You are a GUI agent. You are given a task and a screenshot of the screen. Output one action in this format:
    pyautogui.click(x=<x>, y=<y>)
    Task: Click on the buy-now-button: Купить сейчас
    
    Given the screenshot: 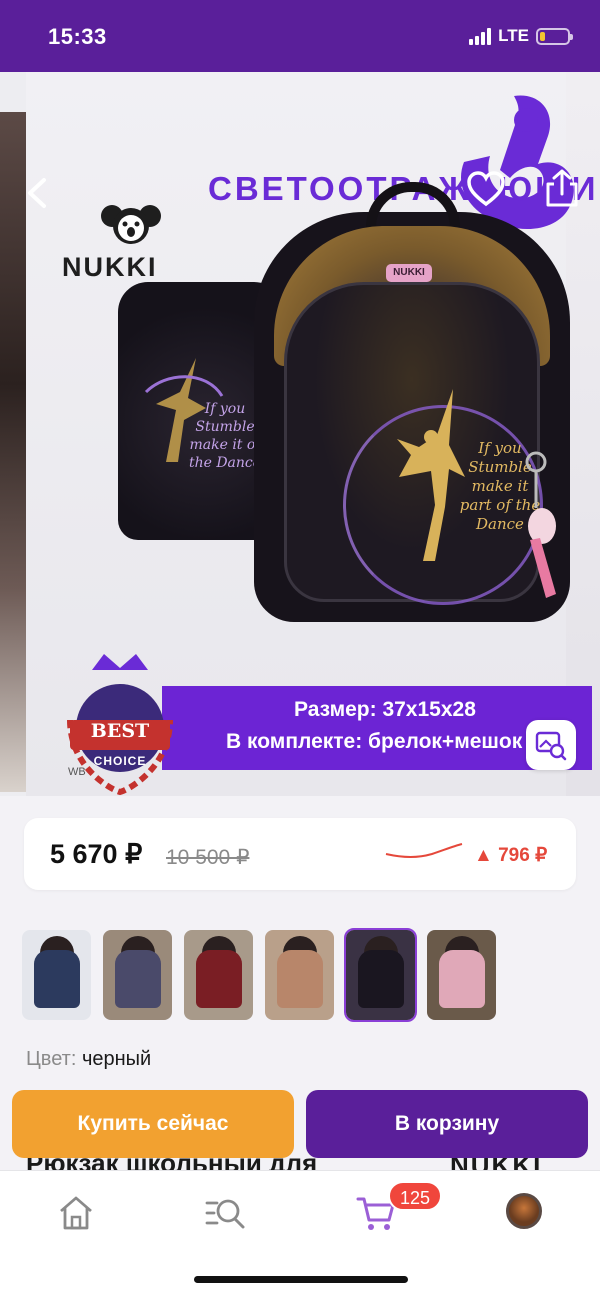 What is the action you would take?
    pyautogui.click(x=153, y=1124)
    